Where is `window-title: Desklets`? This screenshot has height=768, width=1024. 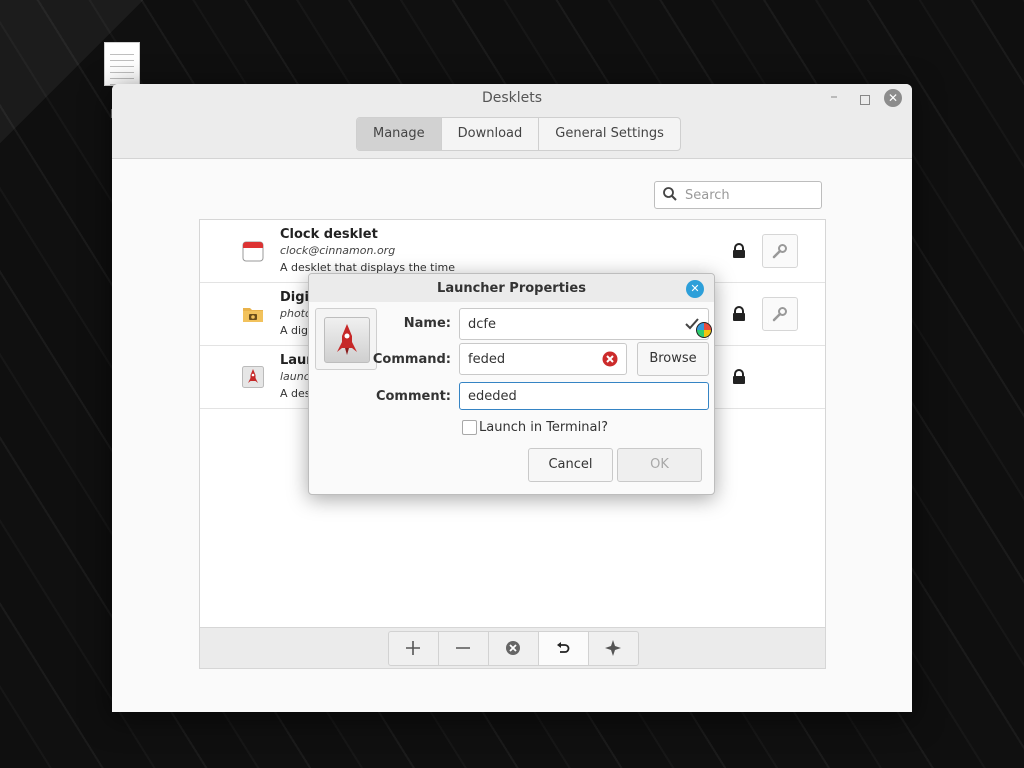 window-title: Desklets is located at coordinates (512, 98).